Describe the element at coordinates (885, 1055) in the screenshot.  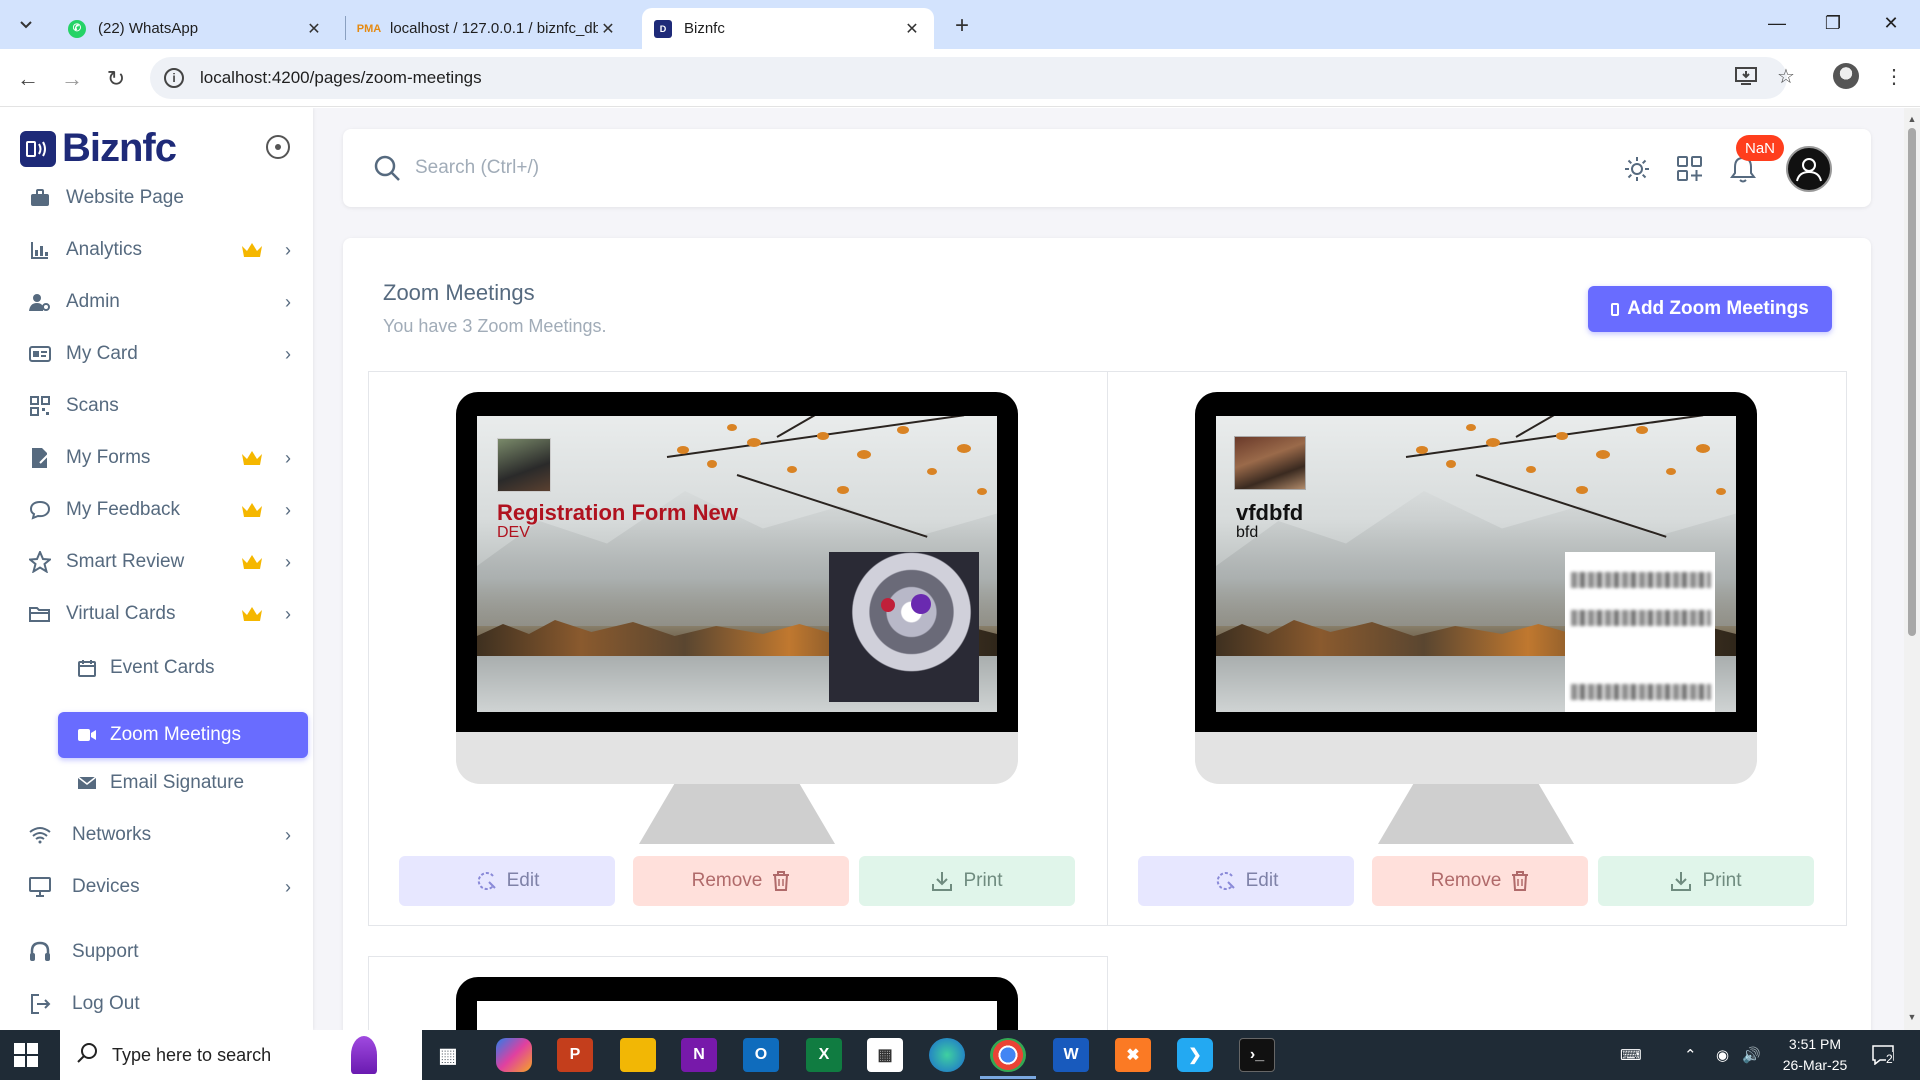
I see `microsoft-store-icon: ▦` at that location.